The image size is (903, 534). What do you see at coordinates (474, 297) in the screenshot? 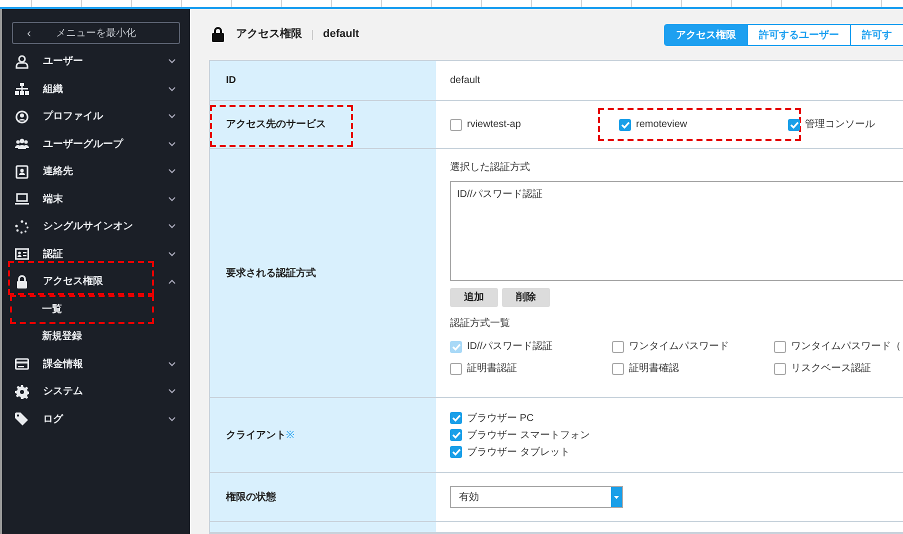
I see `action-button: 追加` at bounding box center [474, 297].